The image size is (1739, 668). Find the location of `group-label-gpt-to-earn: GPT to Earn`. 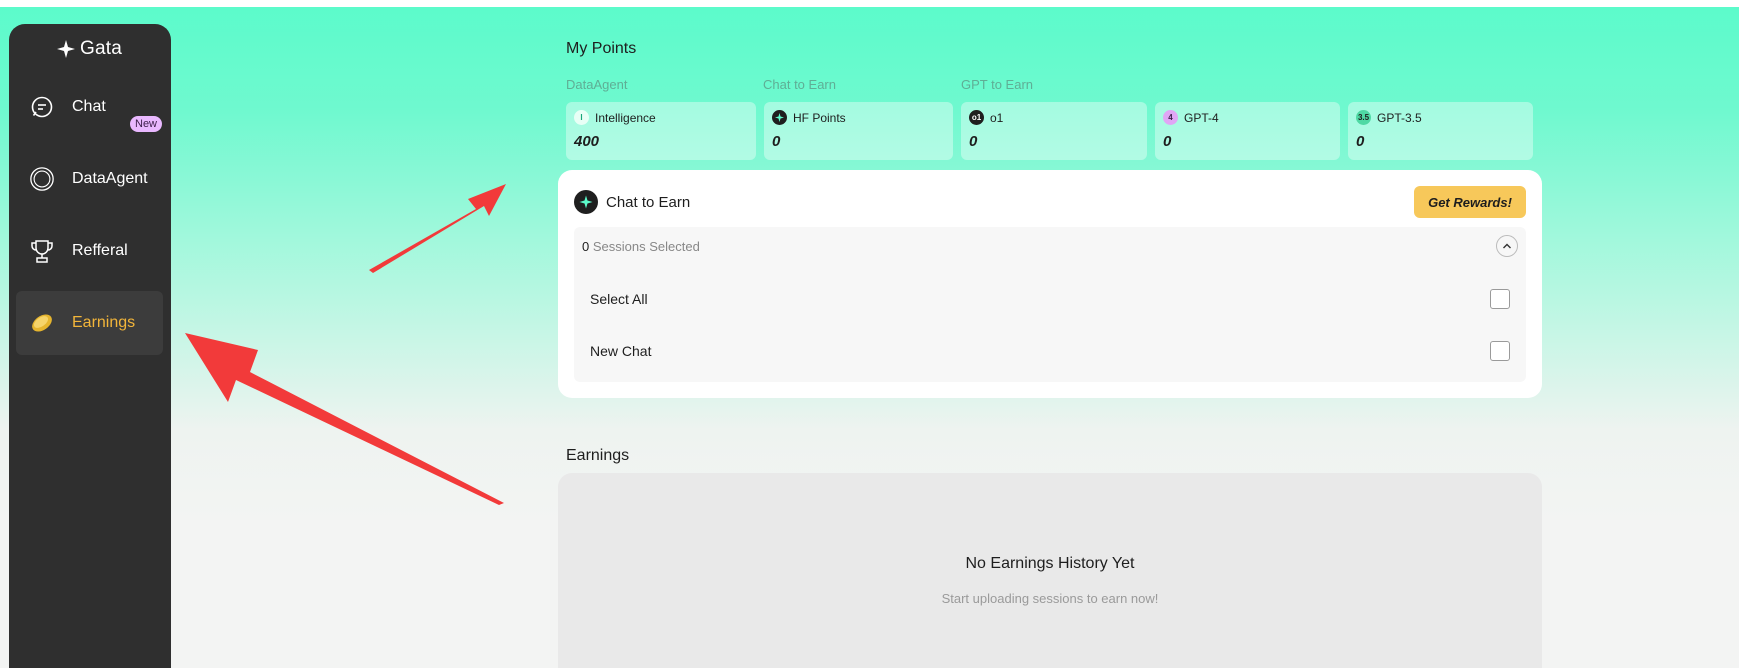

group-label-gpt-to-earn: GPT to Earn is located at coordinates (997, 84).